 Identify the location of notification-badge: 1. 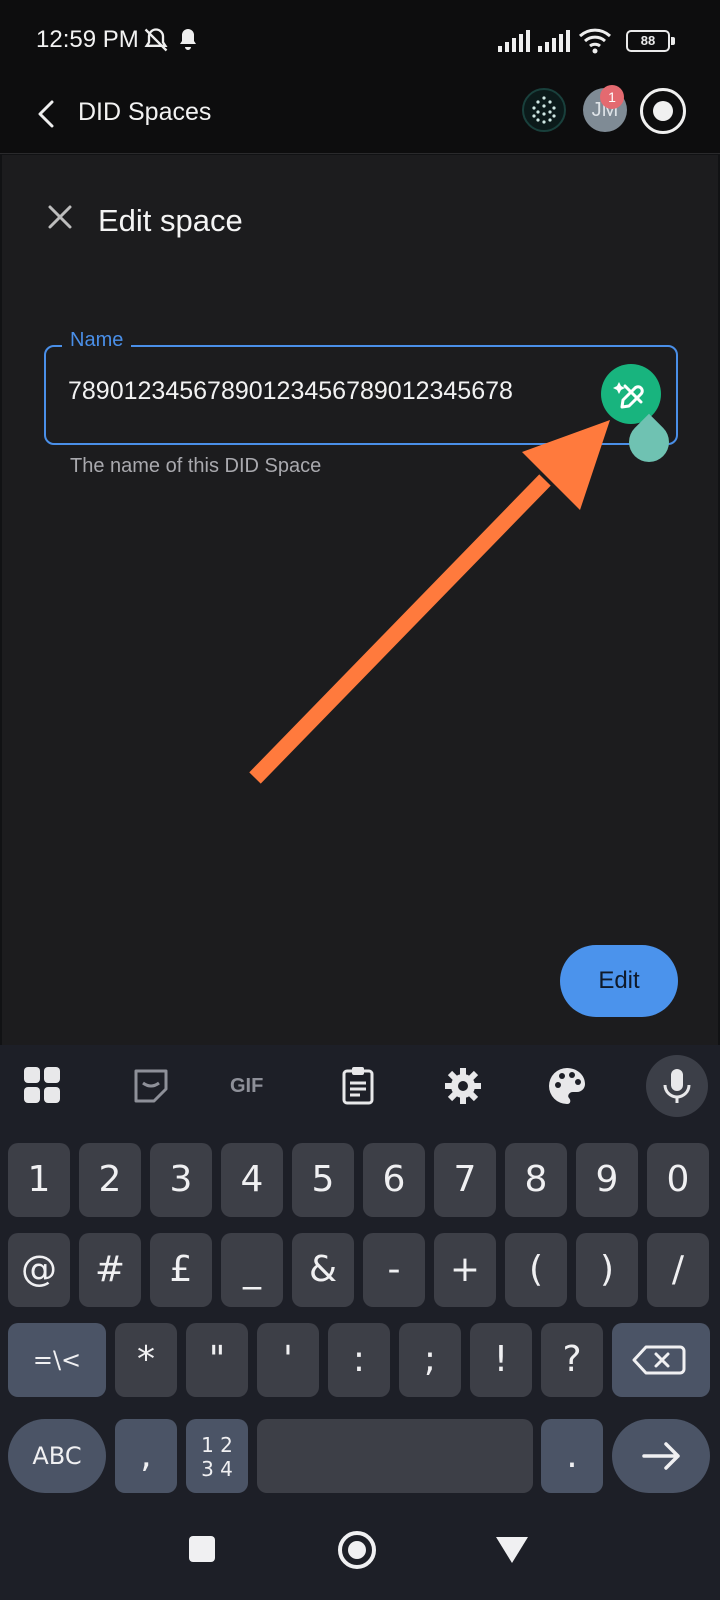
(612, 97).